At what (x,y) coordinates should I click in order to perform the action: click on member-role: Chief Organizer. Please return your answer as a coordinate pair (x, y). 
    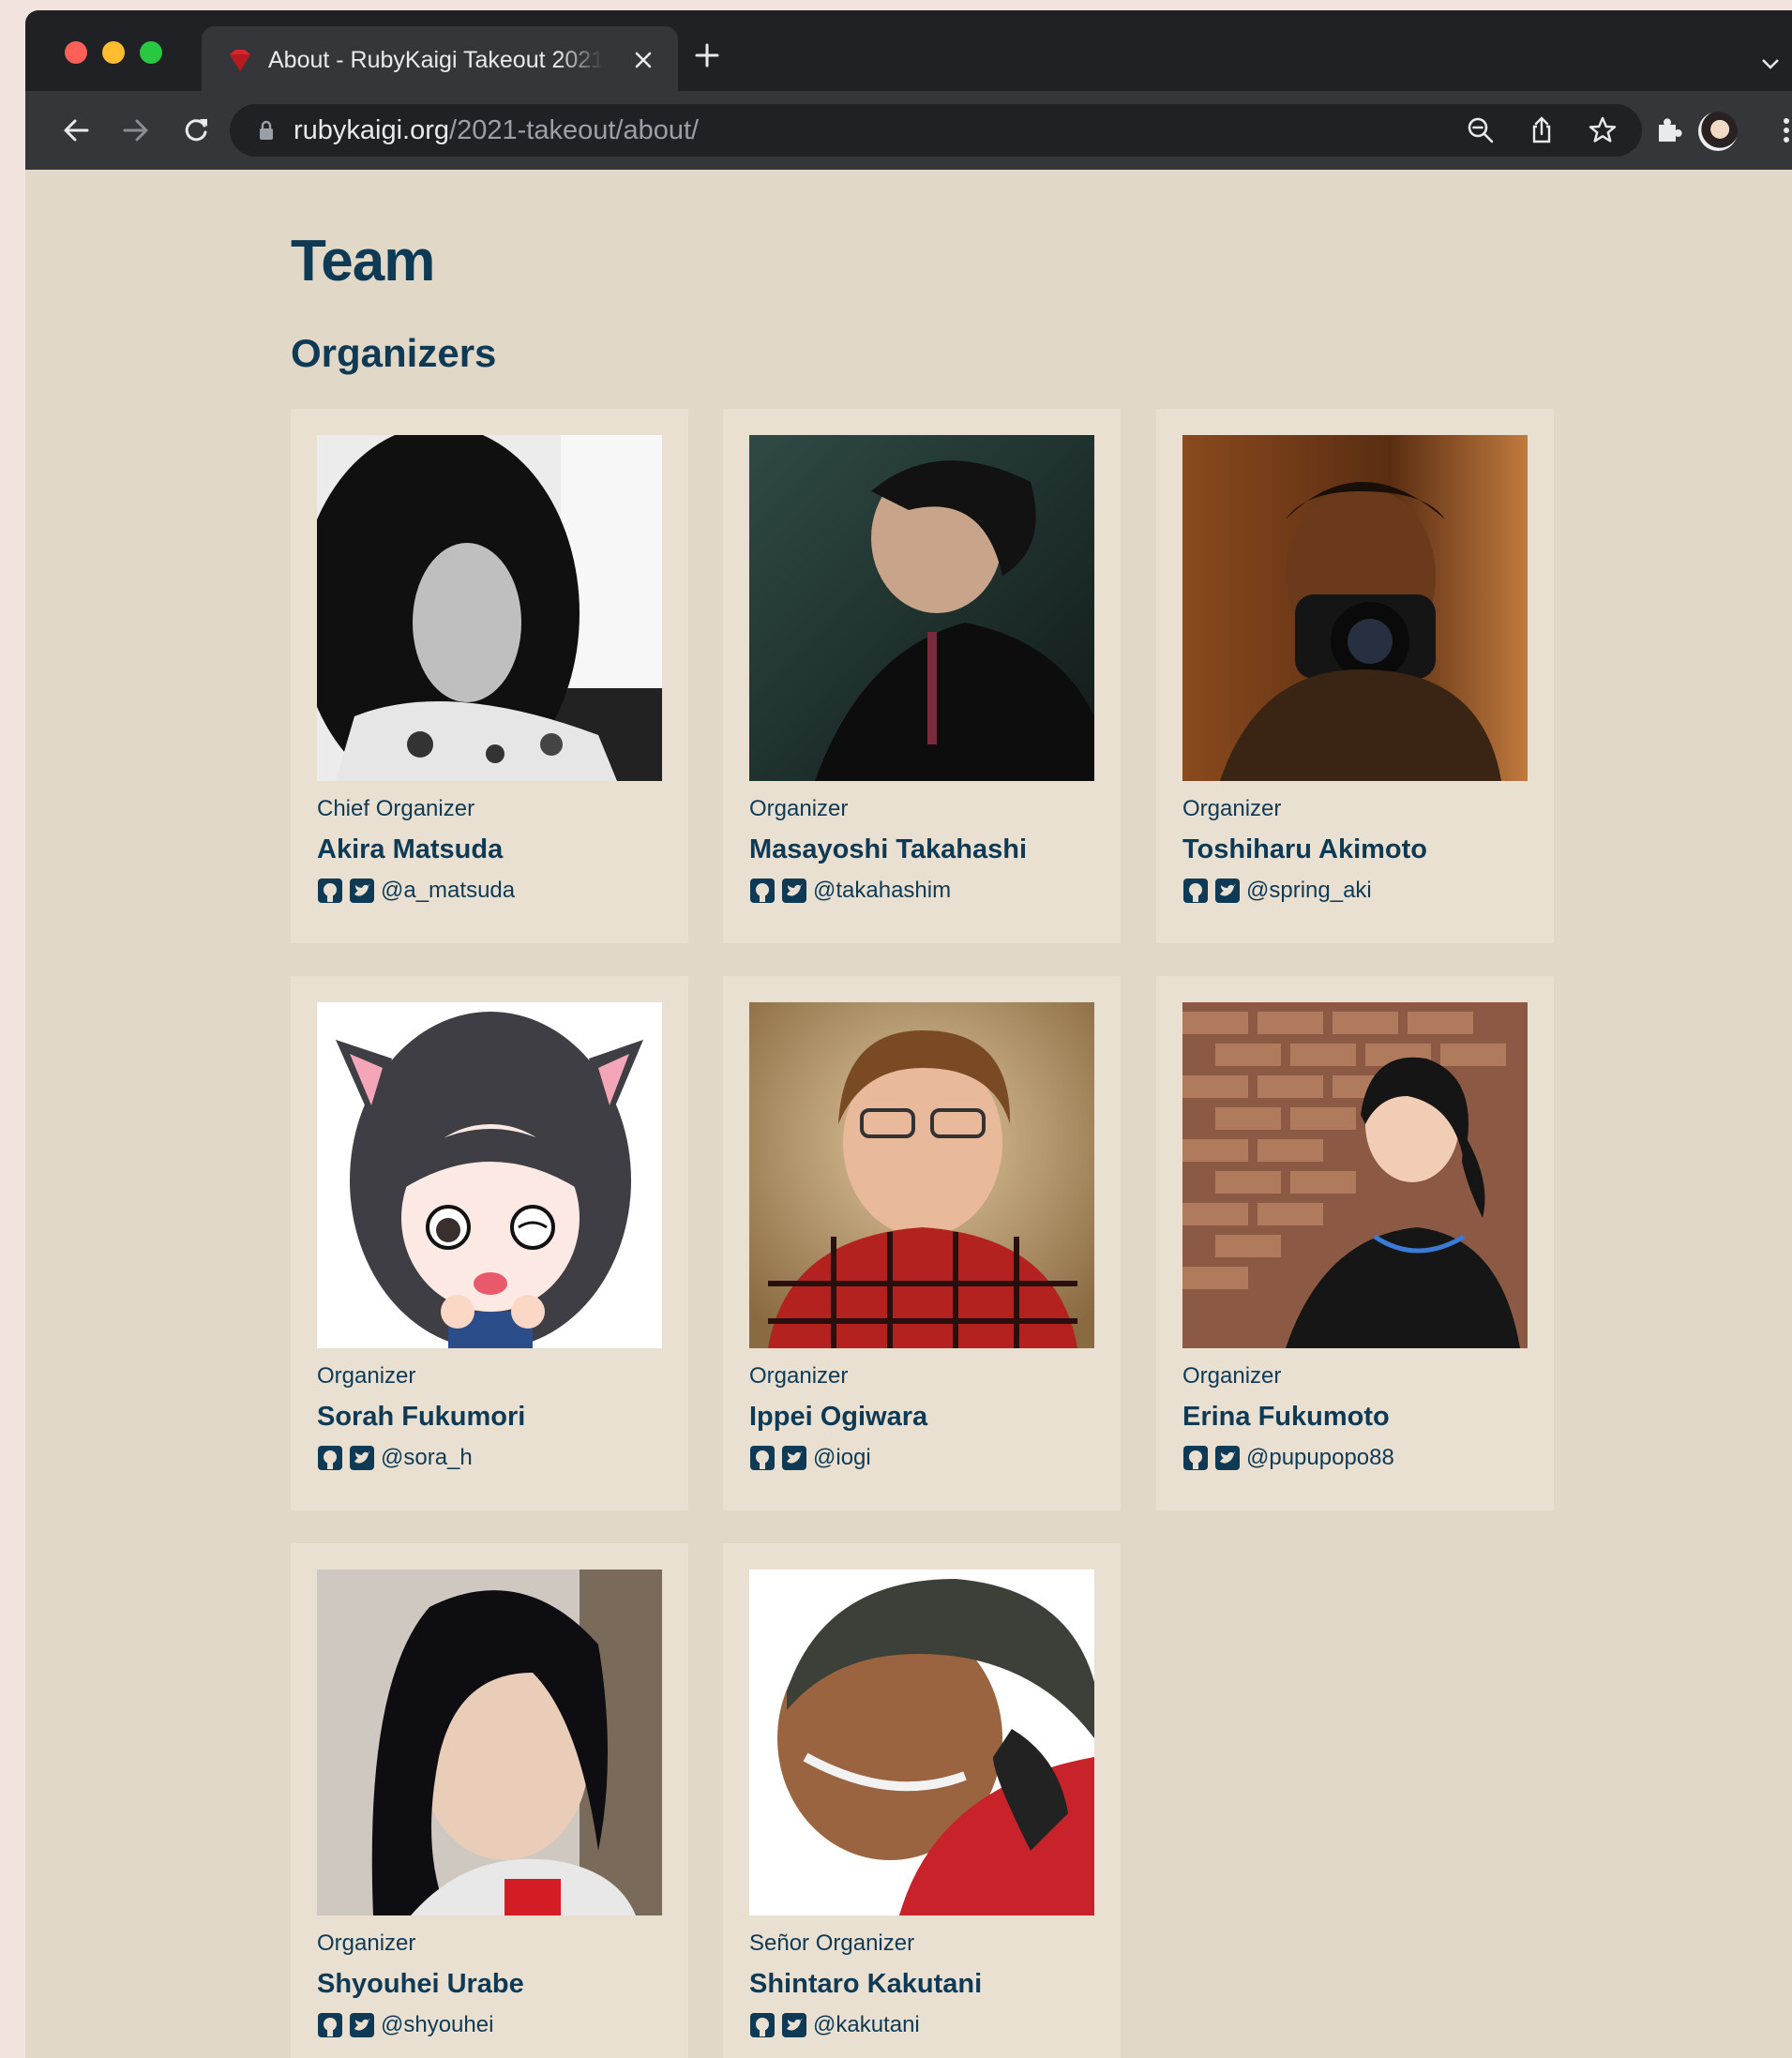
    Looking at the image, I should click on (396, 808).